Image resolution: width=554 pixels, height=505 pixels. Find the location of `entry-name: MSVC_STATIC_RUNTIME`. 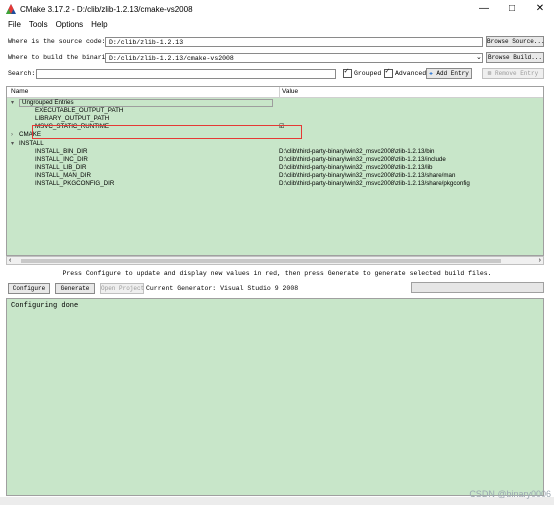

entry-name: MSVC_STATIC_RUNTIME is located at coordinates (72, 127).